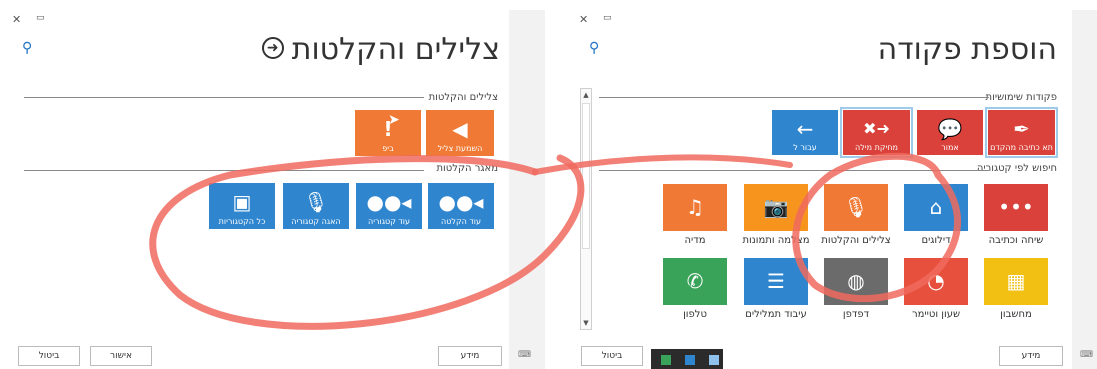 This screenshot has width=1097, height=369. I want to click on tile-label: השמעת צליל, so click(460, 148).